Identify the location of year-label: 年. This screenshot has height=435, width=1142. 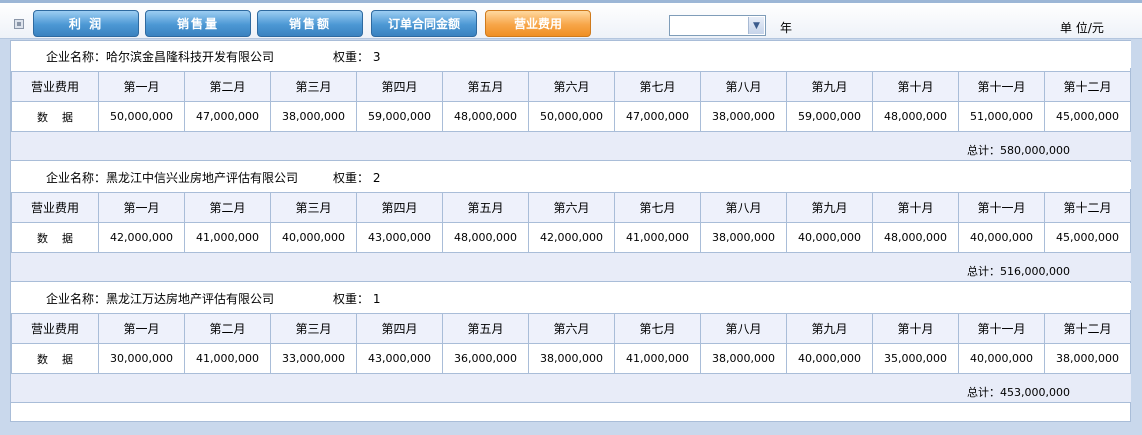
(786, 28).